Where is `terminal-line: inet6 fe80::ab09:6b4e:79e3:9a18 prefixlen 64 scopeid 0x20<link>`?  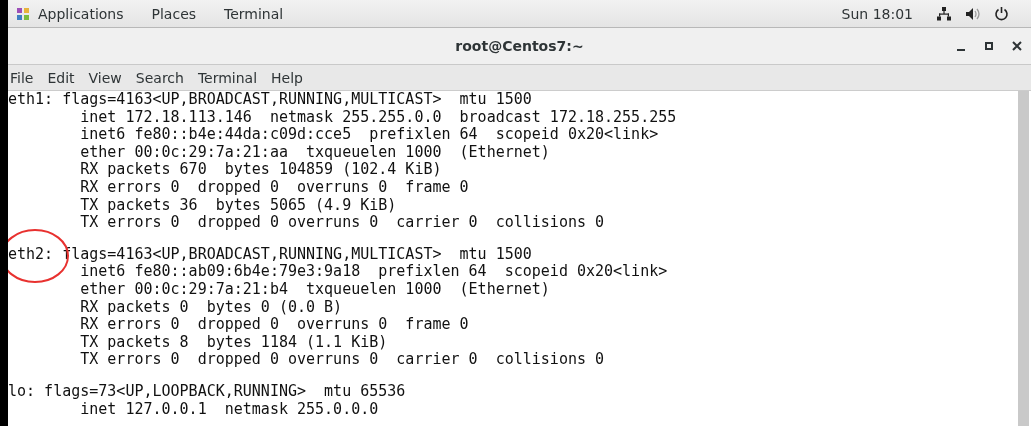 terminal-line: inet6 fe80::ab09:6b4e:79e3:9a18 prefixlen 64 scopeid 0x20<link> is located at coordinates (374, 272).